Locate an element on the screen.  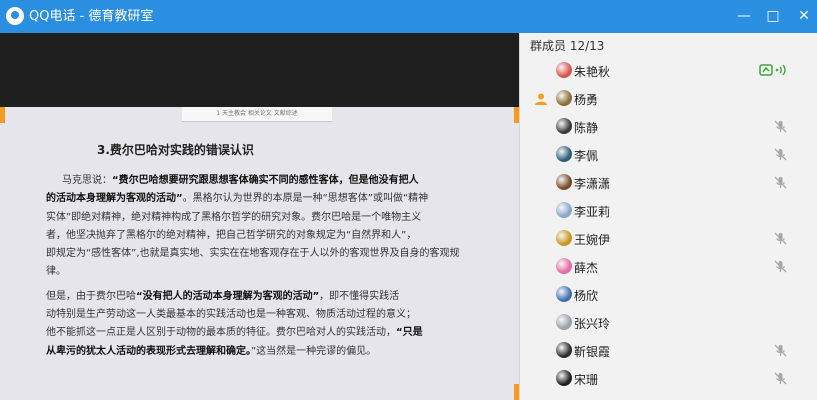
doc-text-line: 但是，由于费尔巴哈“没有把人的活动本身理解为客观的活动”，即不懂得实践活 is located at coordinates (222, 297).